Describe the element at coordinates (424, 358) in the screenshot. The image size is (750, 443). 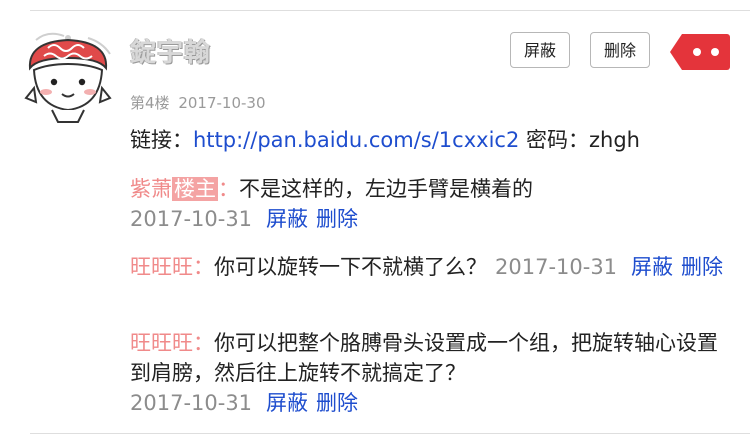
I see `reply-text: 你可以把整个胳膊骨头设置成一个组，把旋转轴心设置到肩膀，然后往上旋转不就搞定了？` at that location.